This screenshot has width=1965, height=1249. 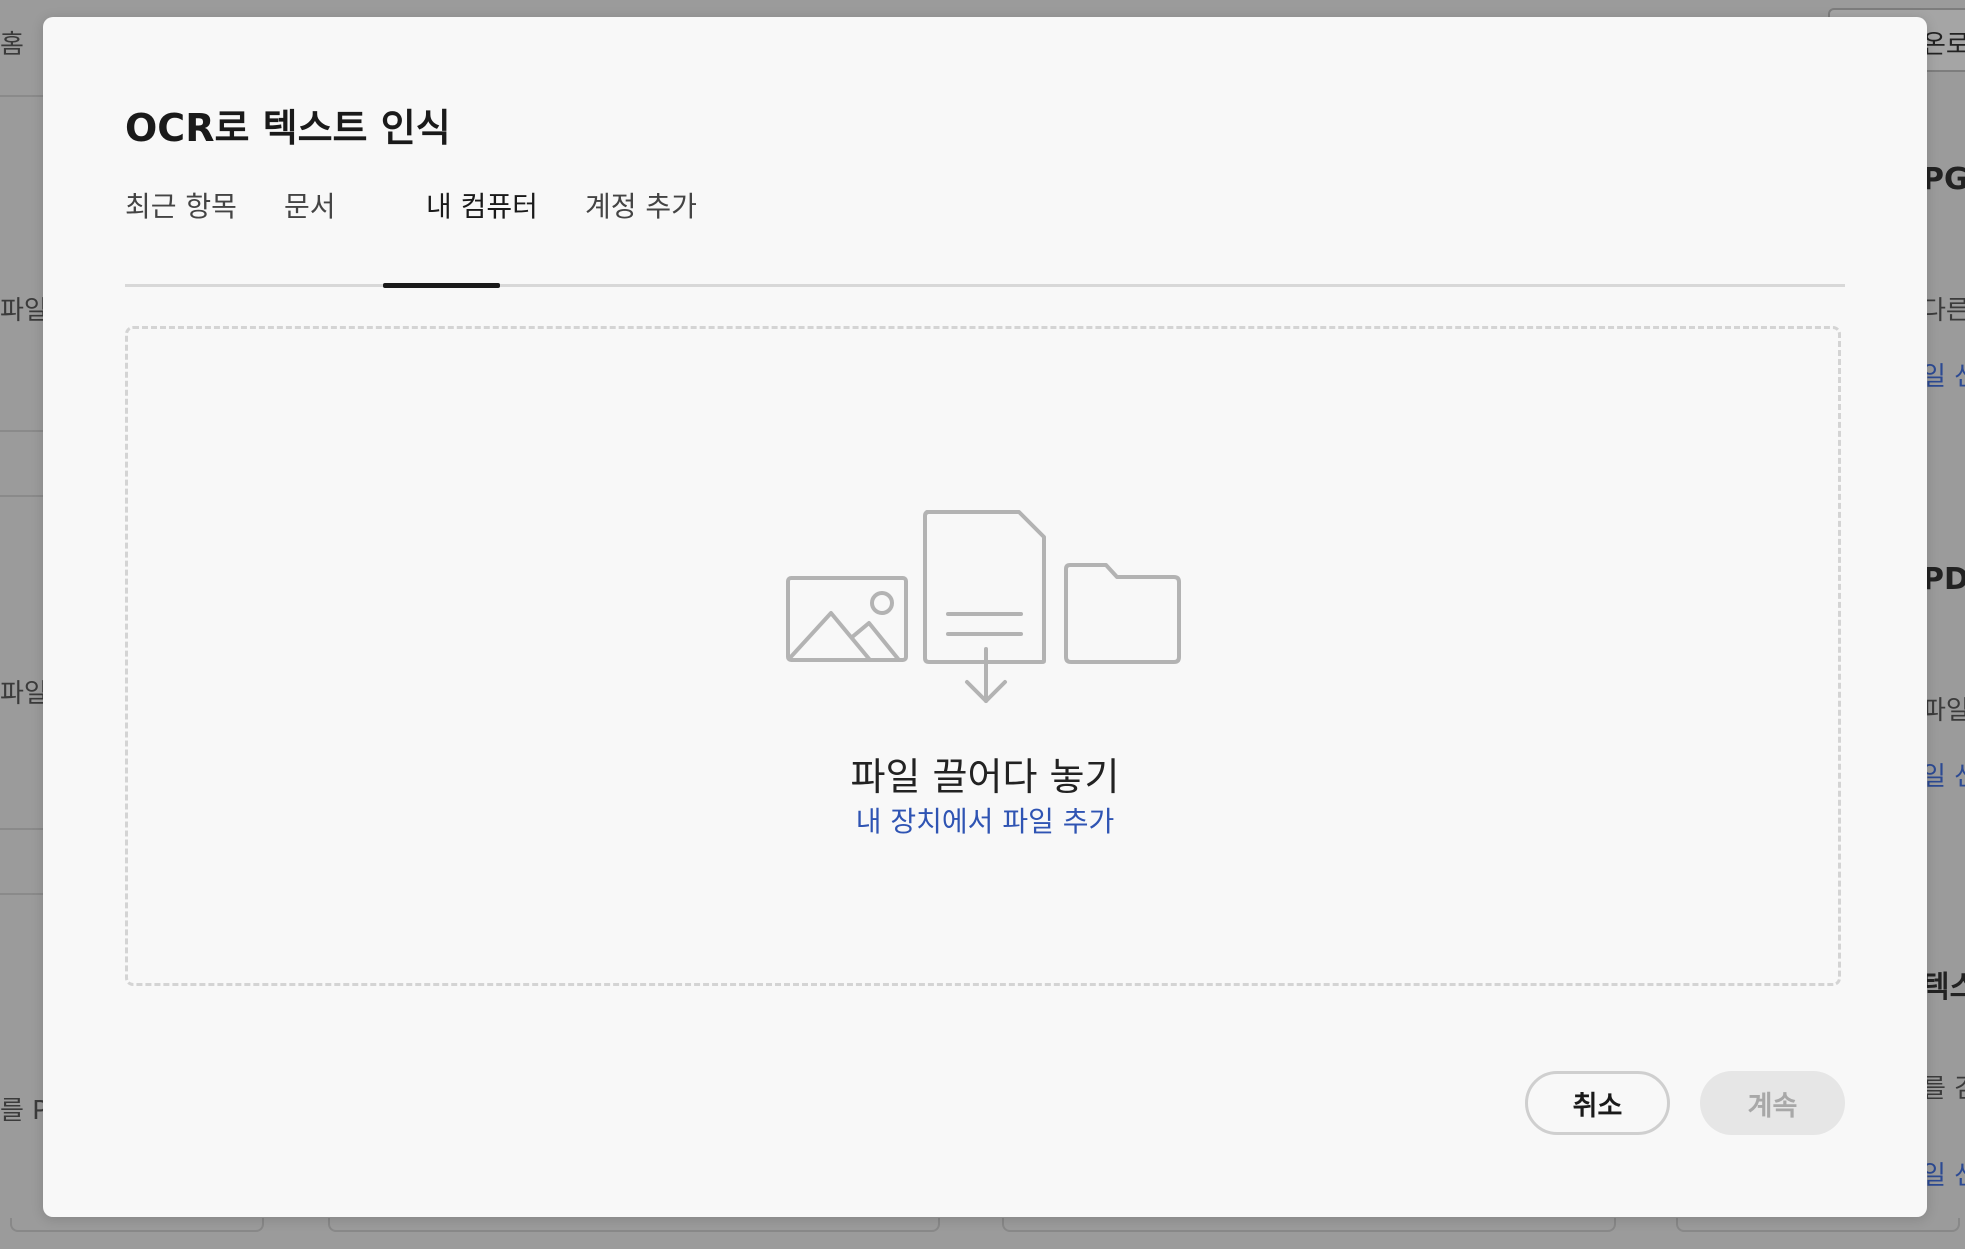 I want to click on continue-button: 계속, so click(x=1772, y=1103).